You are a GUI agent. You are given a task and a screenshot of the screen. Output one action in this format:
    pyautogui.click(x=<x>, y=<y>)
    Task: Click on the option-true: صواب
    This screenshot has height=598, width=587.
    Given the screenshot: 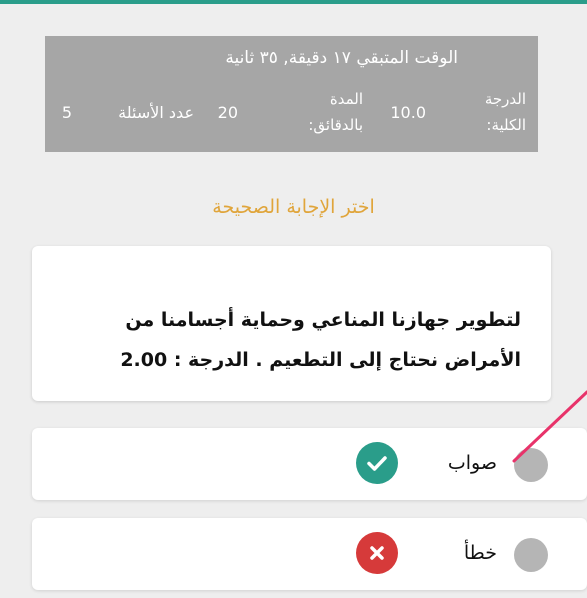 What is the action you would take?
    pyautogui.click(x=309, y=464)
    